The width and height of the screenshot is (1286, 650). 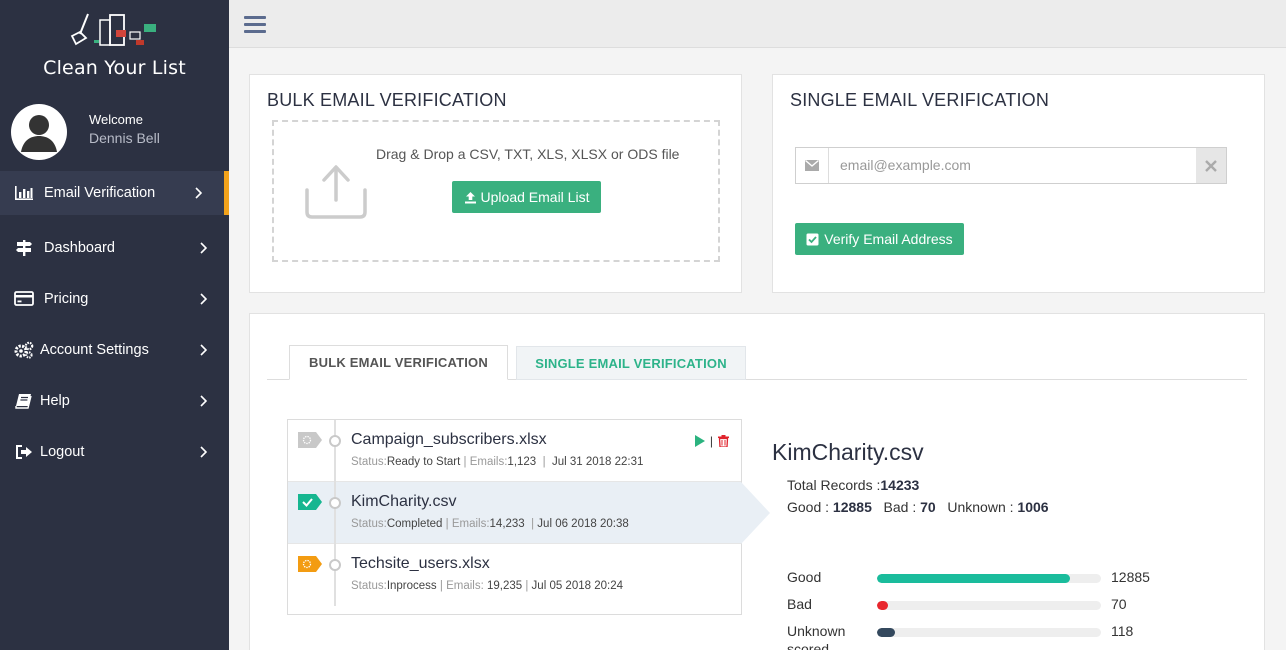 I want to click on bar-label: Good, so click(x=804, y=577).